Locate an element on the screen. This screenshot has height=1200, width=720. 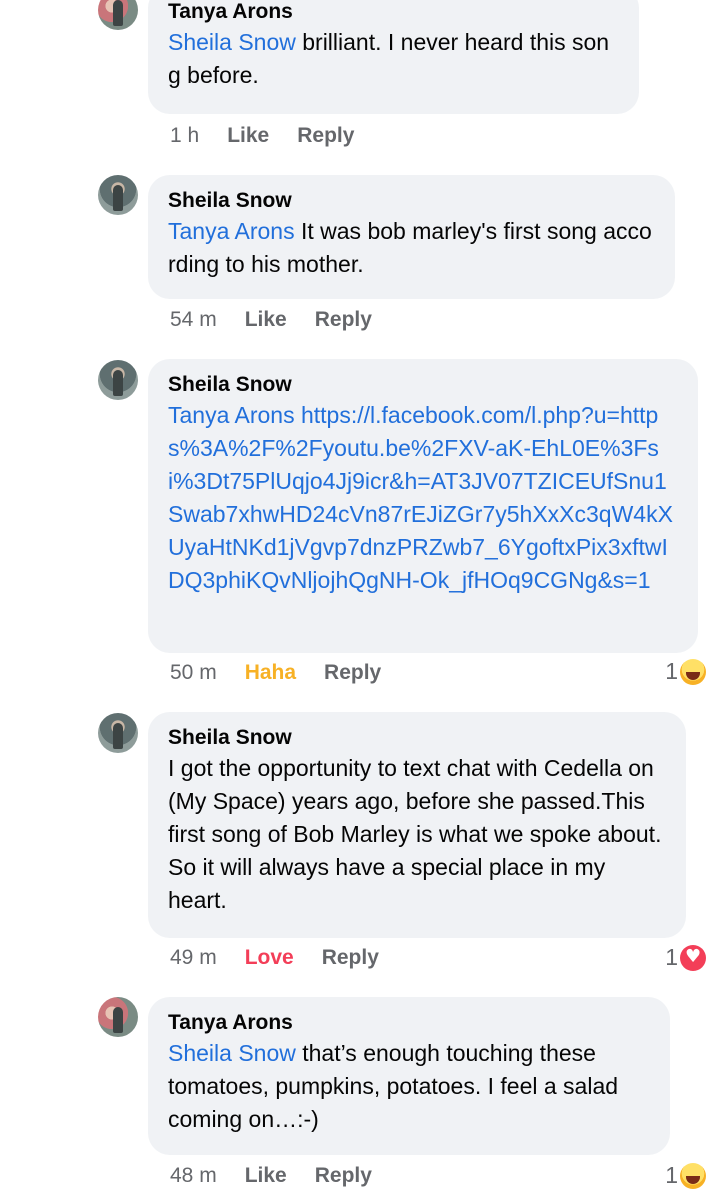
comment-actions: 50 m Haha Reply is located at coordinates (275, 673).